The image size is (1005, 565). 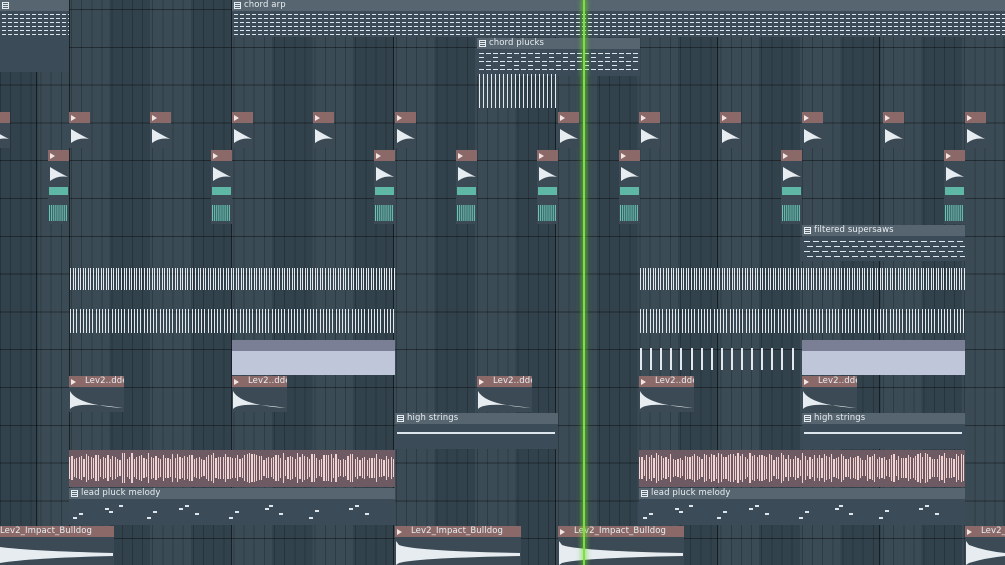 What do you see at coordinates (584, 282) in the screenshot?
I see `playhead-marker` at bounding box center [584, 282].